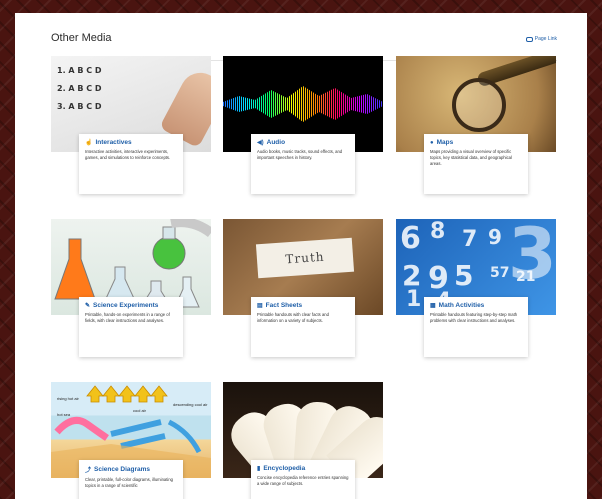 Image resolution: width=602 pixels, height=499 pixels. Describe the element at coordinates (303, 305) in the screenshot. I see `card-title: ▤ Fact Sheets` at that location.